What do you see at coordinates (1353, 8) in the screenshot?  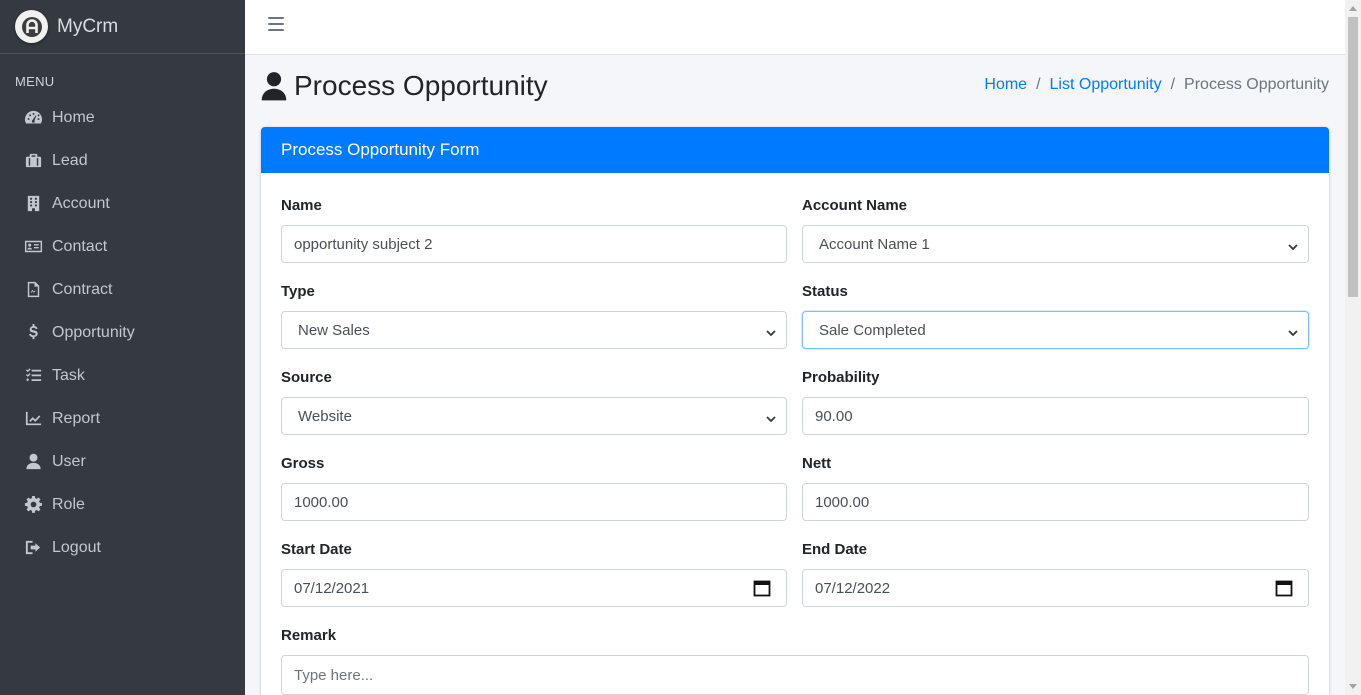 I see `scroll-up-arrow-icon` at bounding box center [1353, 8].